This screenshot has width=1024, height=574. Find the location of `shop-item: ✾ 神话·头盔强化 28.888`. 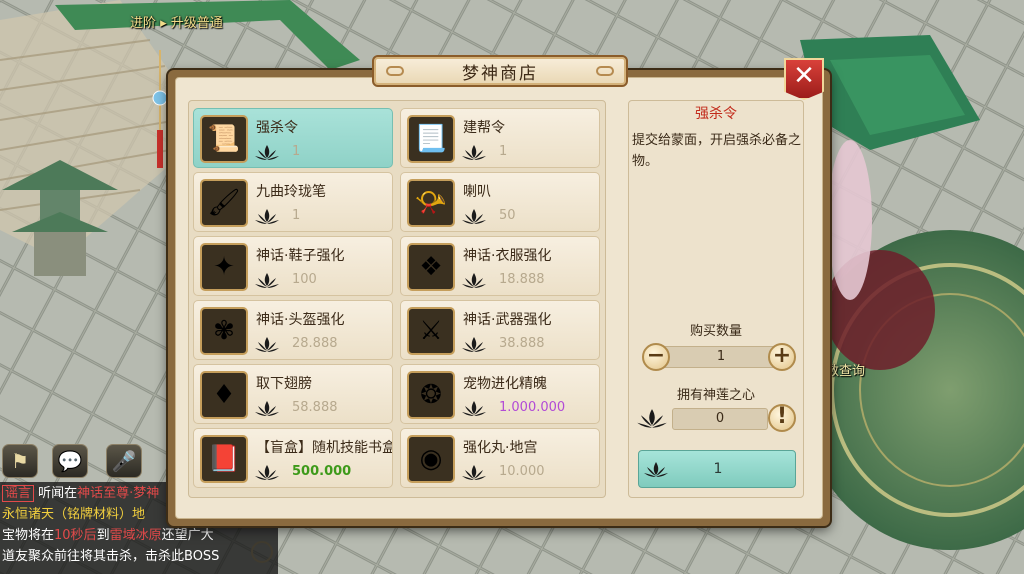

shop-item: ✾ 神话·头盔强化 28.888 is located at coordinates (293, 330).